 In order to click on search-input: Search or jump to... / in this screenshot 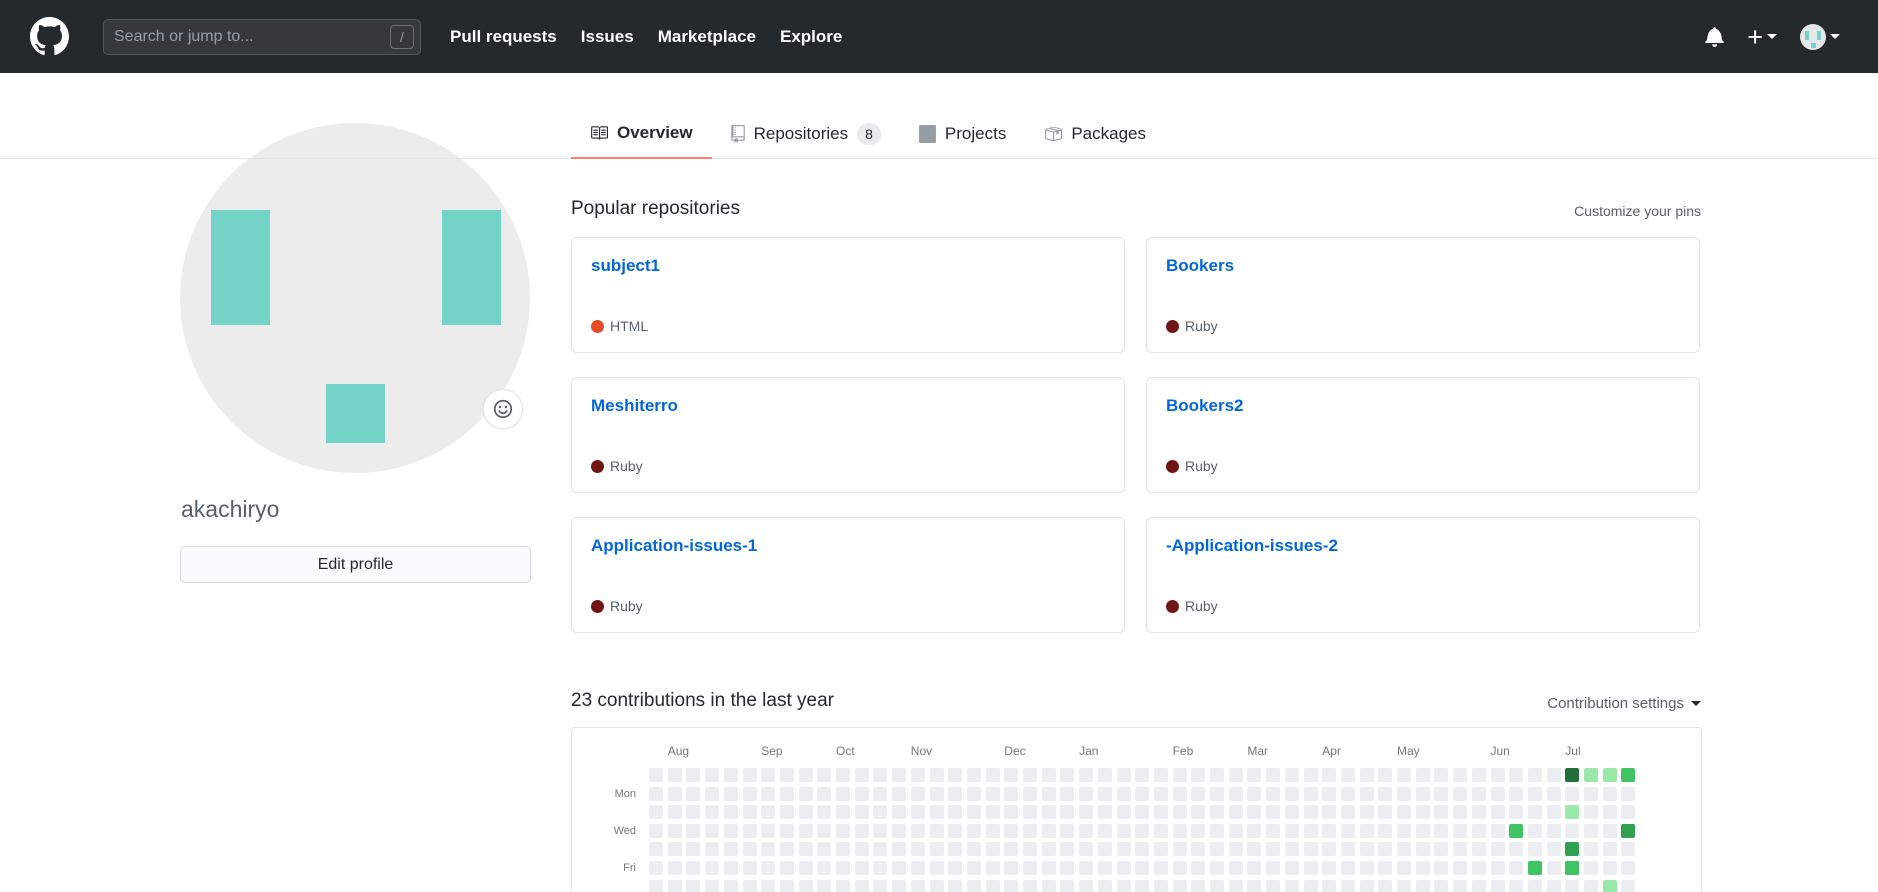, I will do `click(262, 36)`.